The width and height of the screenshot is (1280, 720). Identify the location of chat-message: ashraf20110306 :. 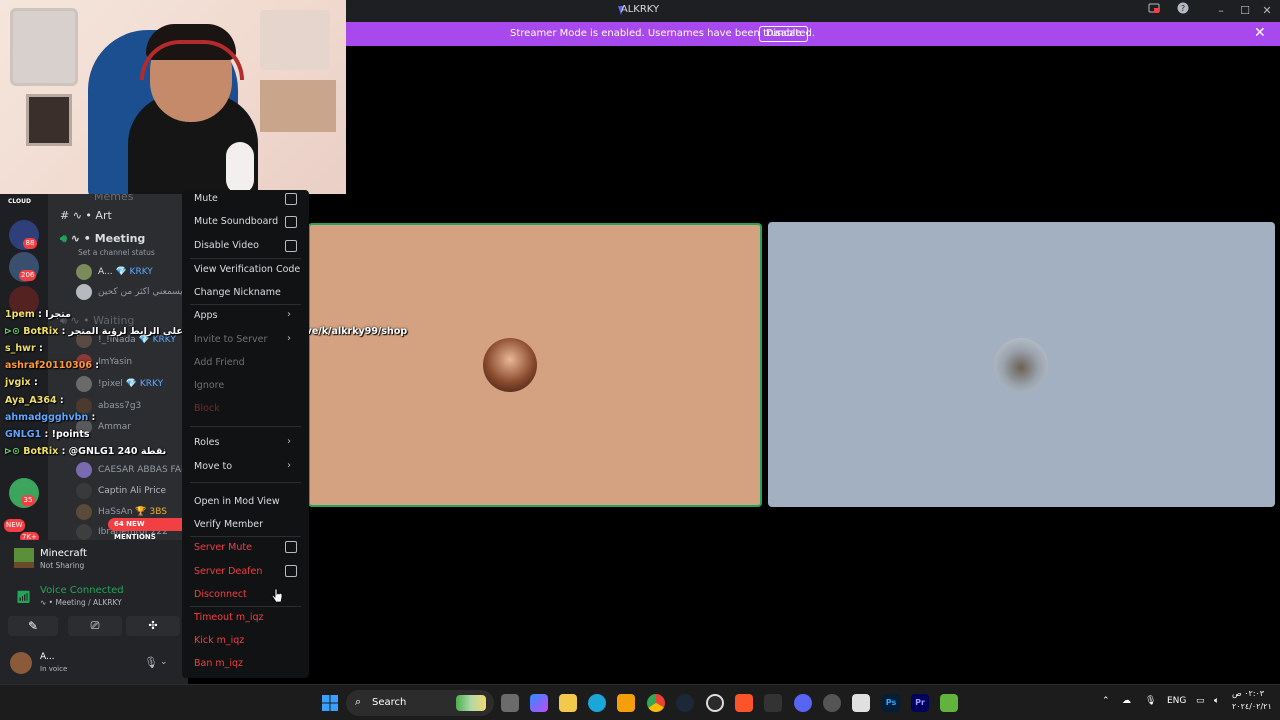
(52, 365).